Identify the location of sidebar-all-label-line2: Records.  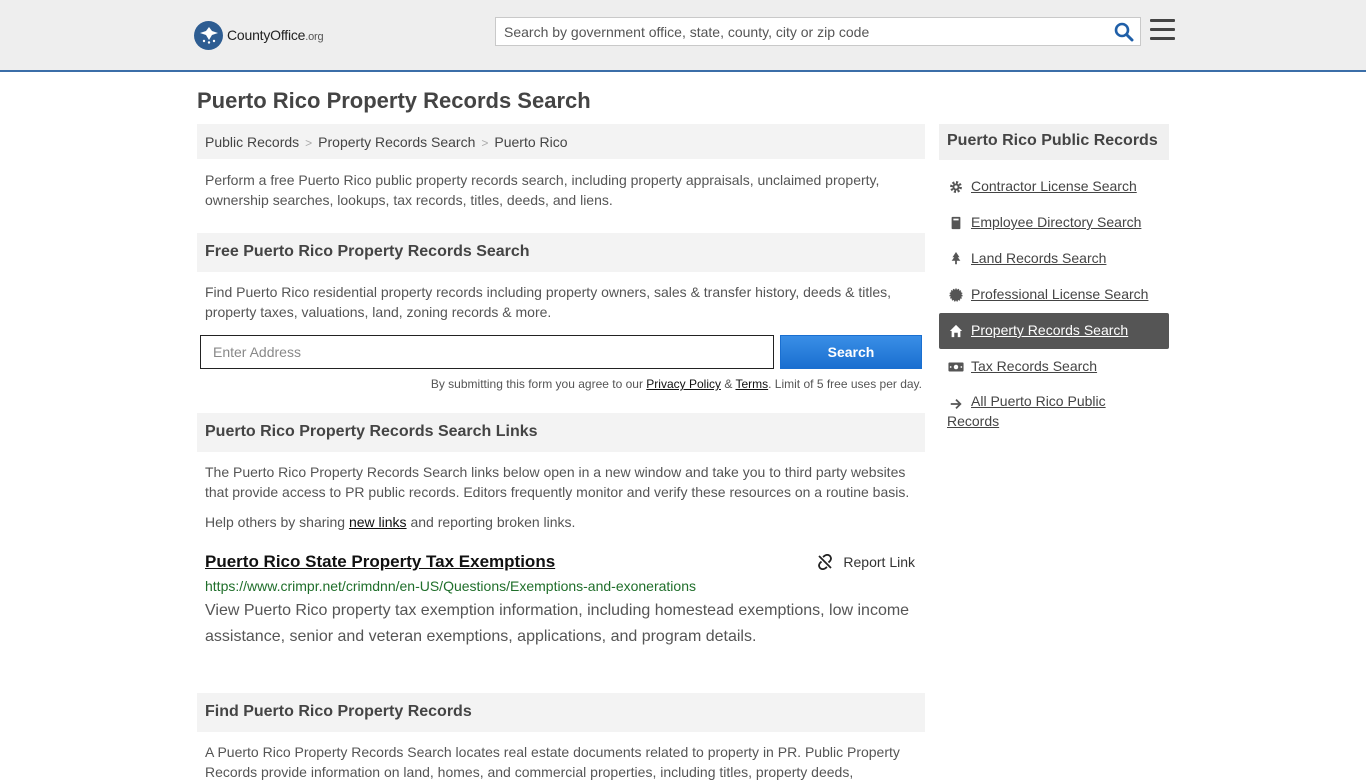
(973, 421).